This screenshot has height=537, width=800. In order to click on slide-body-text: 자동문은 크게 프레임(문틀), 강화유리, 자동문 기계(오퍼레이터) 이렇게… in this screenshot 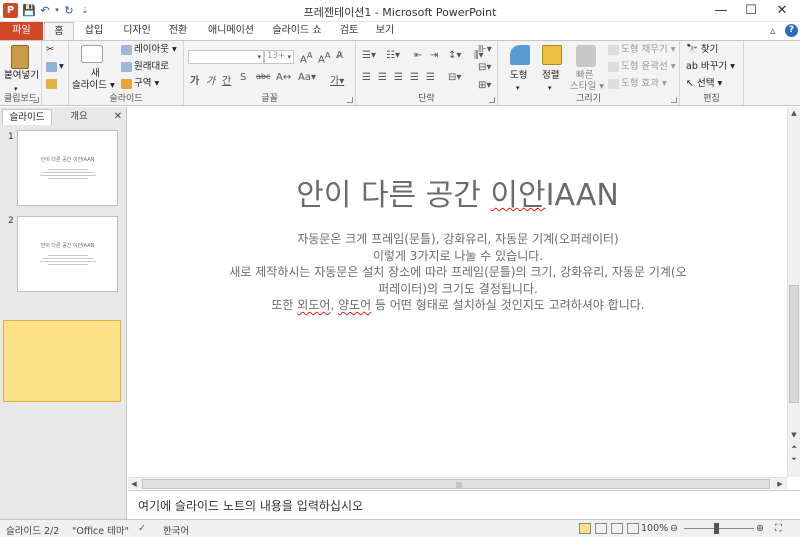, I will do `click(458, 272)`.